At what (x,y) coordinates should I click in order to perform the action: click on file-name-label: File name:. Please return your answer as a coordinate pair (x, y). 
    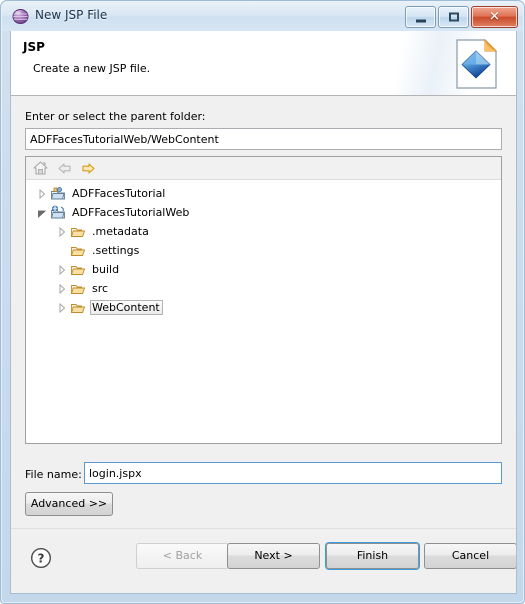
    Looking at the image, I should click on (53, 474).